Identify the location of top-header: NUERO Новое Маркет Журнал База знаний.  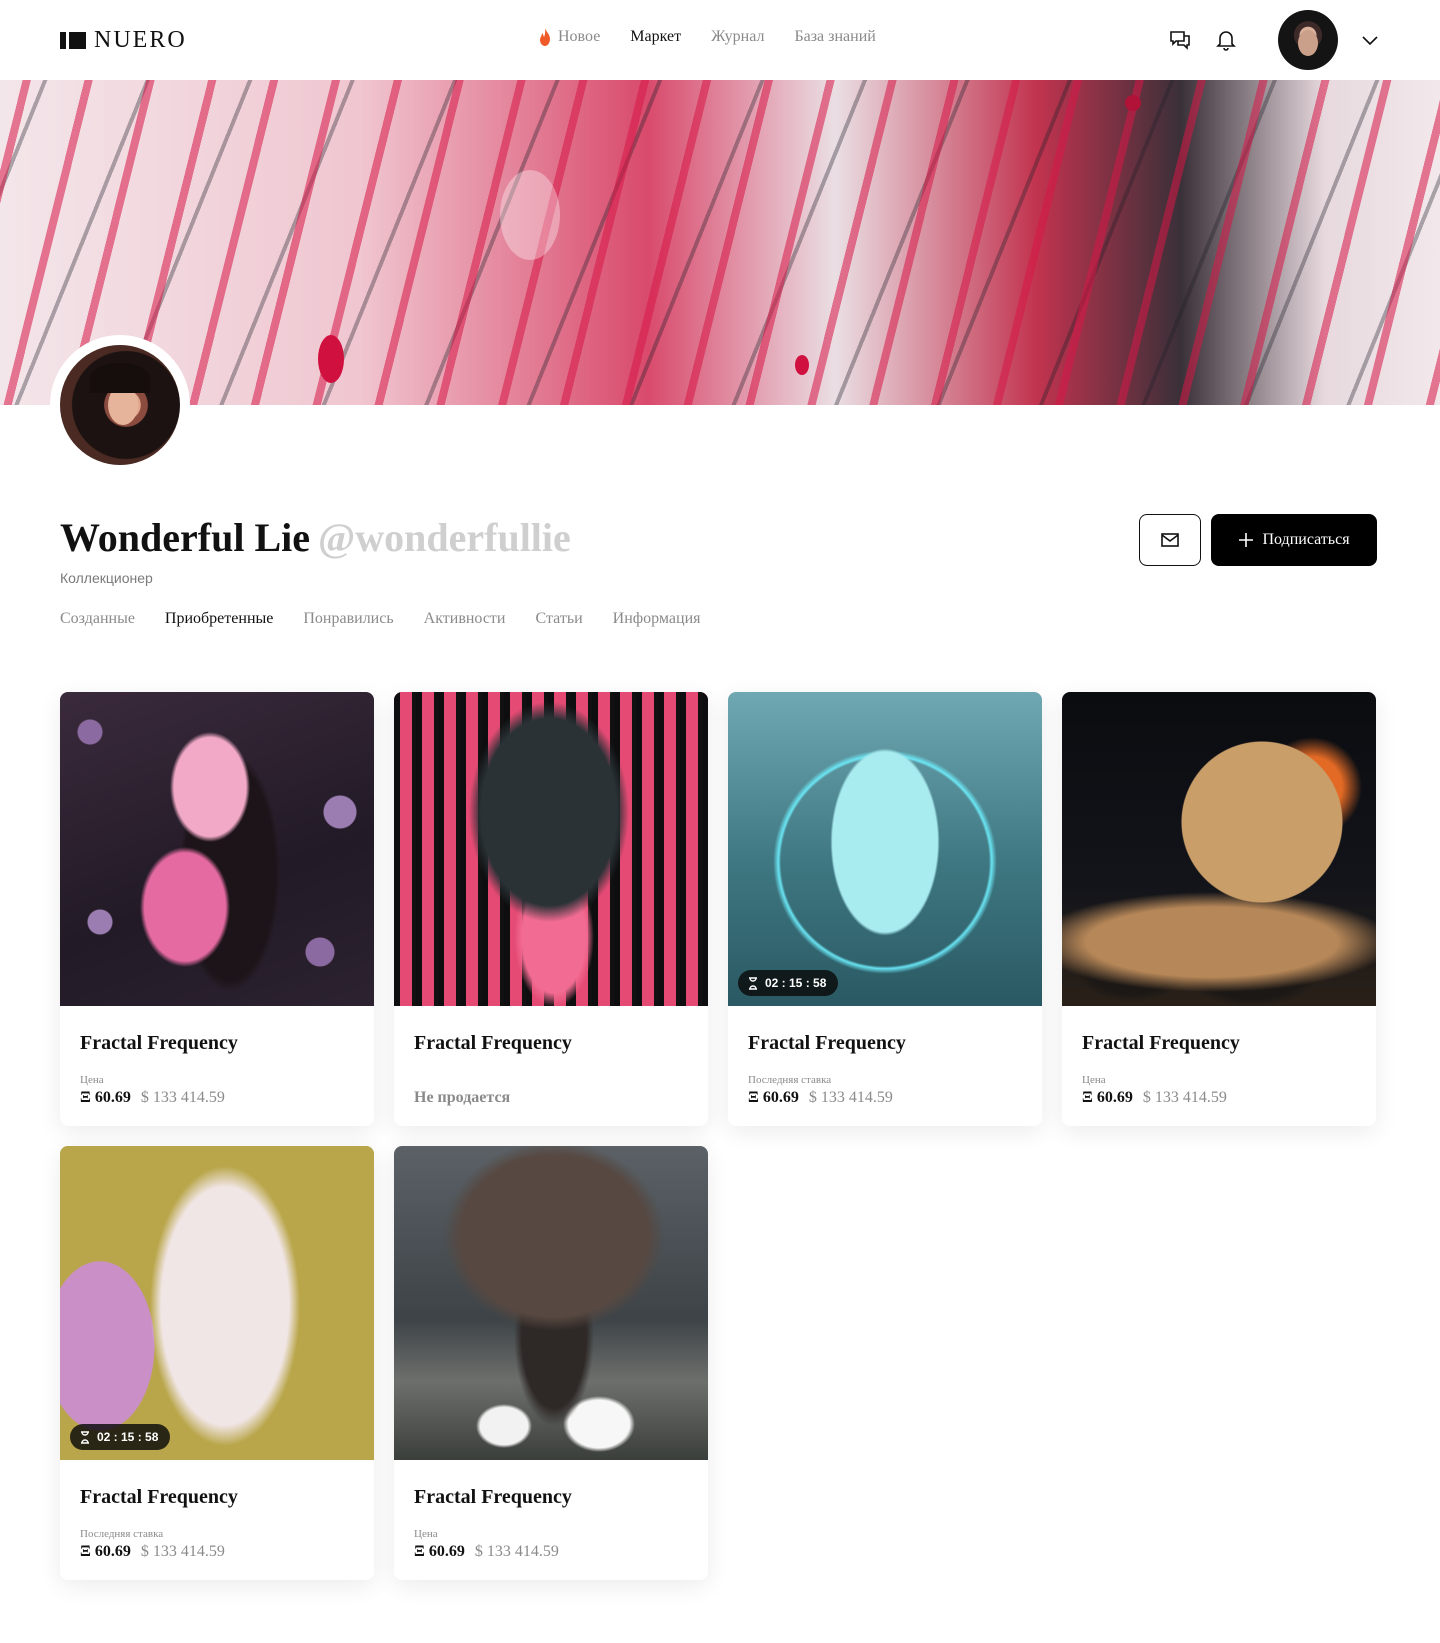
(720, 40).